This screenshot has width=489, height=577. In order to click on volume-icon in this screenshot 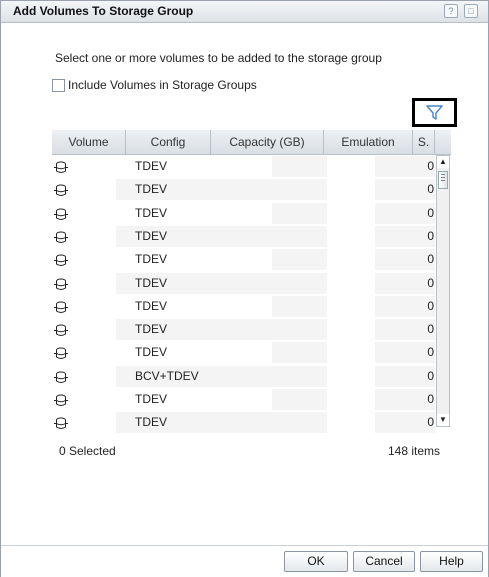, I will do `click(61, 424)`.